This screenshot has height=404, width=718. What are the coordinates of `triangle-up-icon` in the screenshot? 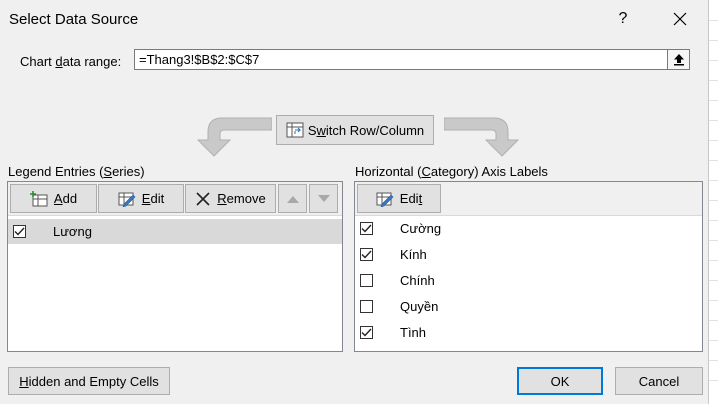 It's located at (292, 199).